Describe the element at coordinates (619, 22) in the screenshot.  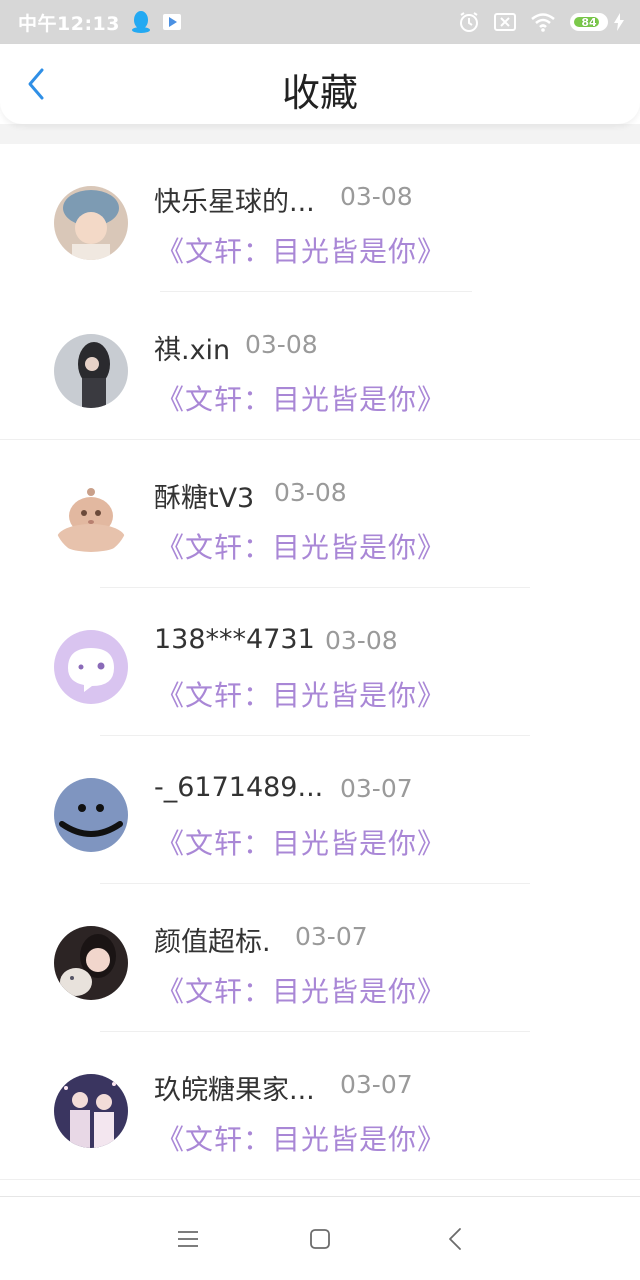
I see `charging-icon` at that location.